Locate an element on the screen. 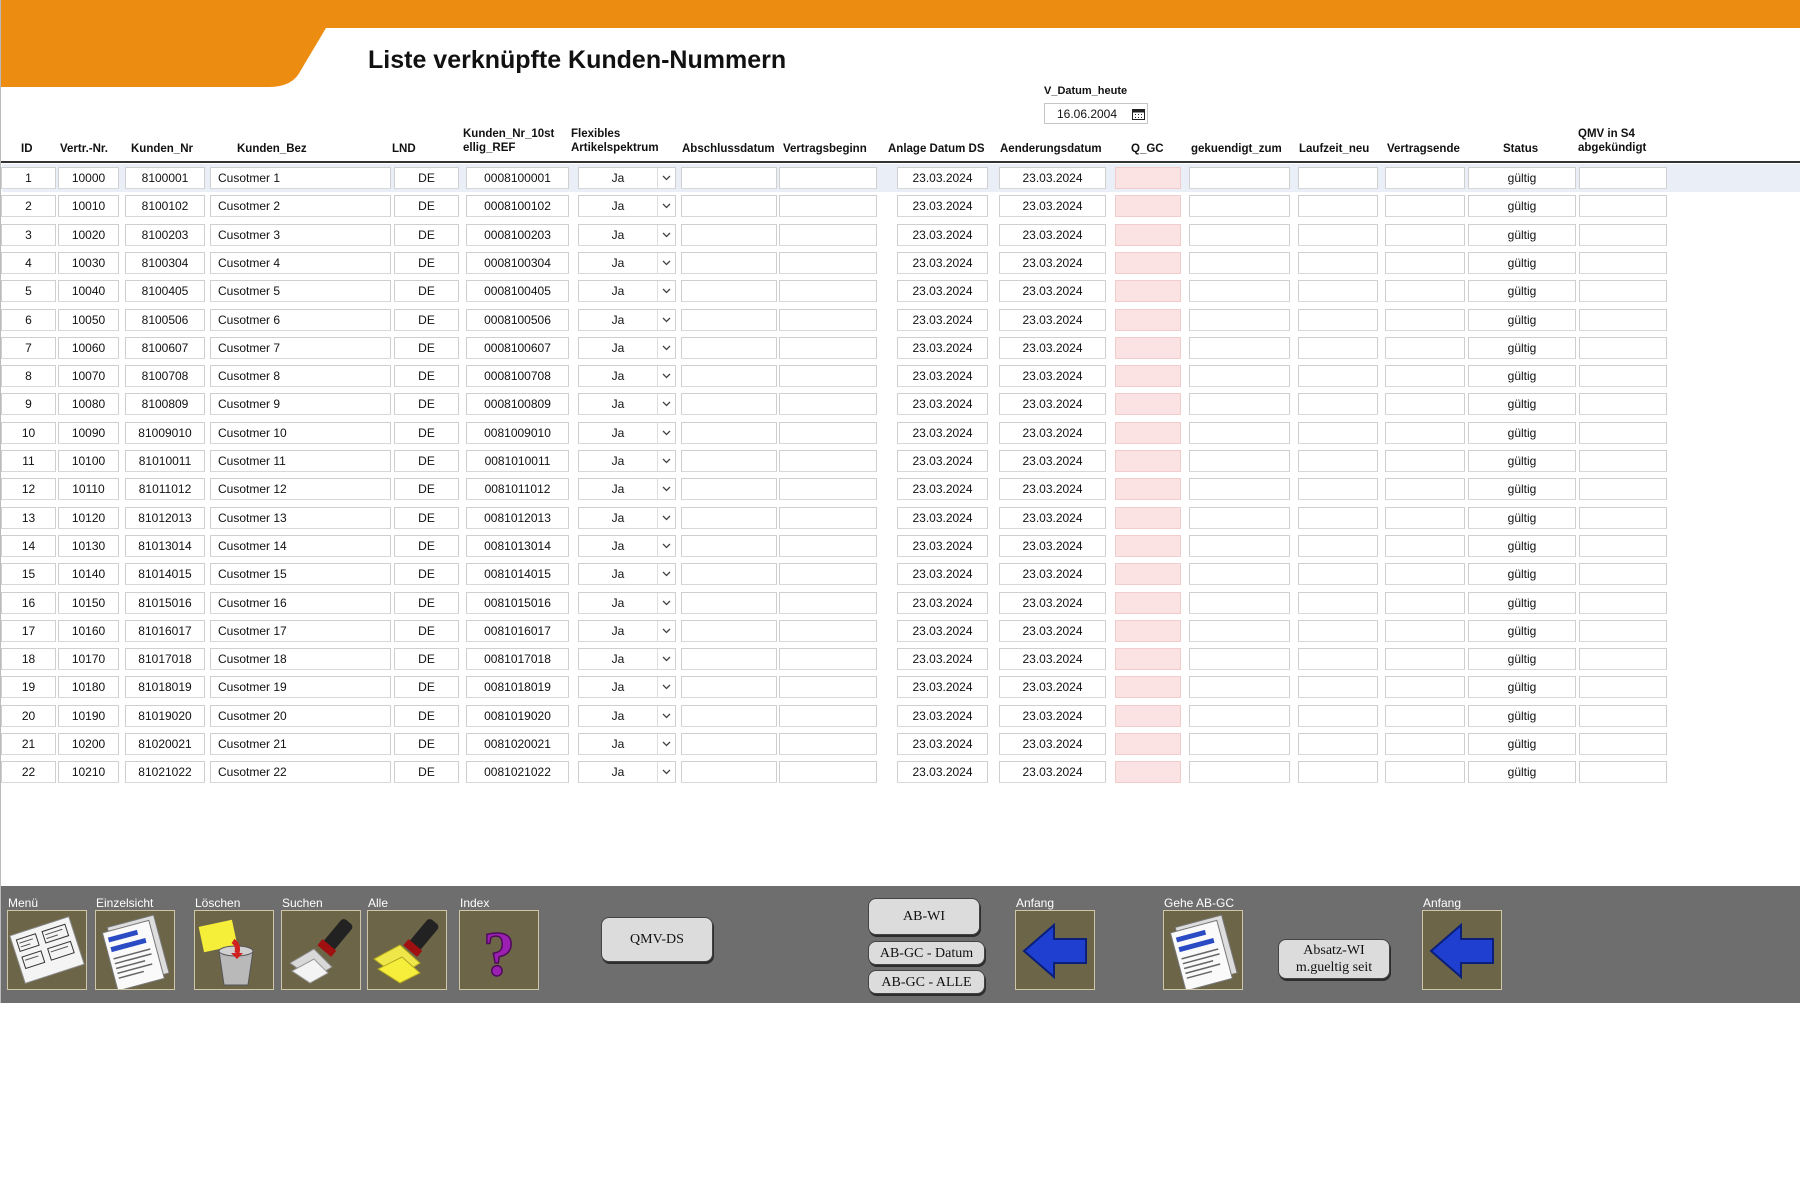 This screenshot has width=1800, height=1200. cell-kunden-nr-ref: 0081014015 is located at coordinates (517, 574).